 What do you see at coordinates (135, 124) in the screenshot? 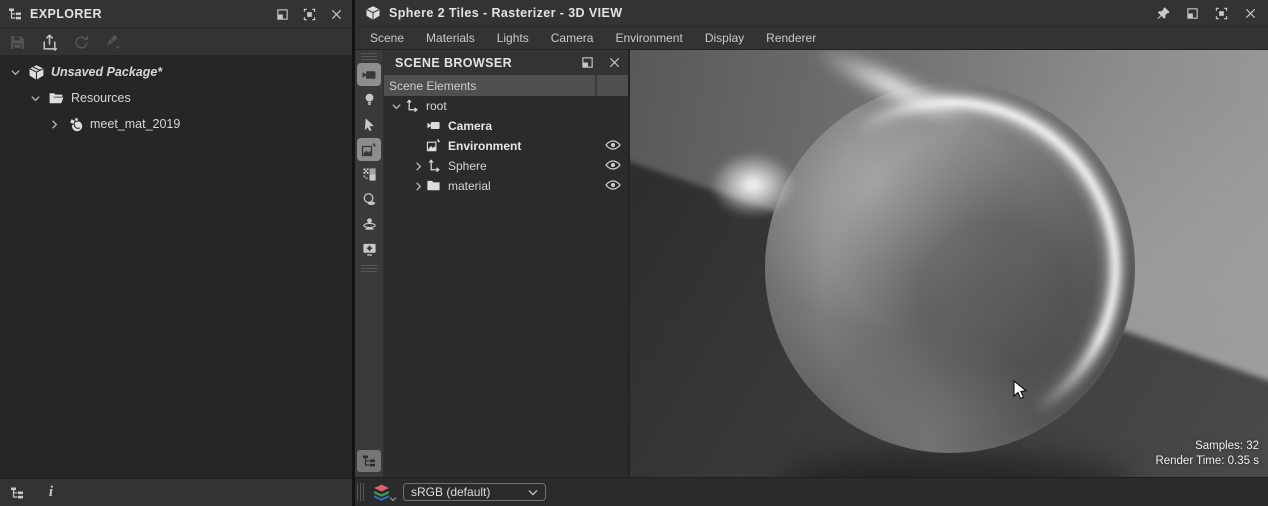
I see `tree-item-label: meet_mat_2019` at bounding box center [135, 124].